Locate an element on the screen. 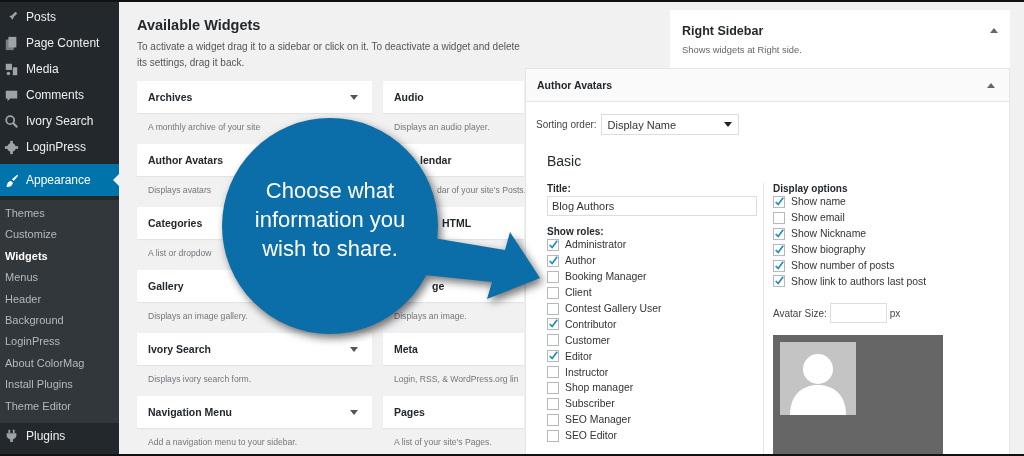  widget-name: Pages is located at coordinates (409, 412).